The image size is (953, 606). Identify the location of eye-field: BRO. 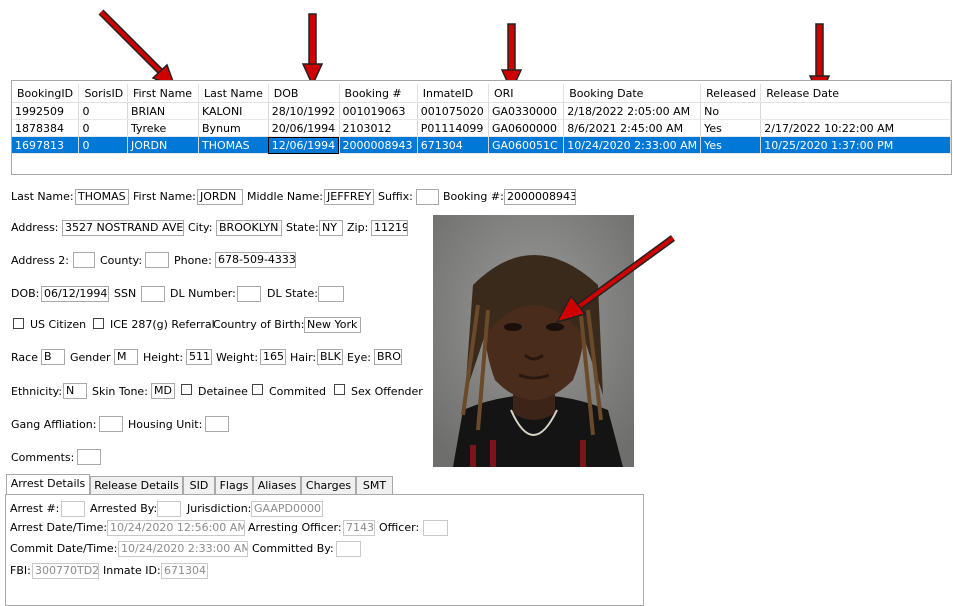
(388, 357).